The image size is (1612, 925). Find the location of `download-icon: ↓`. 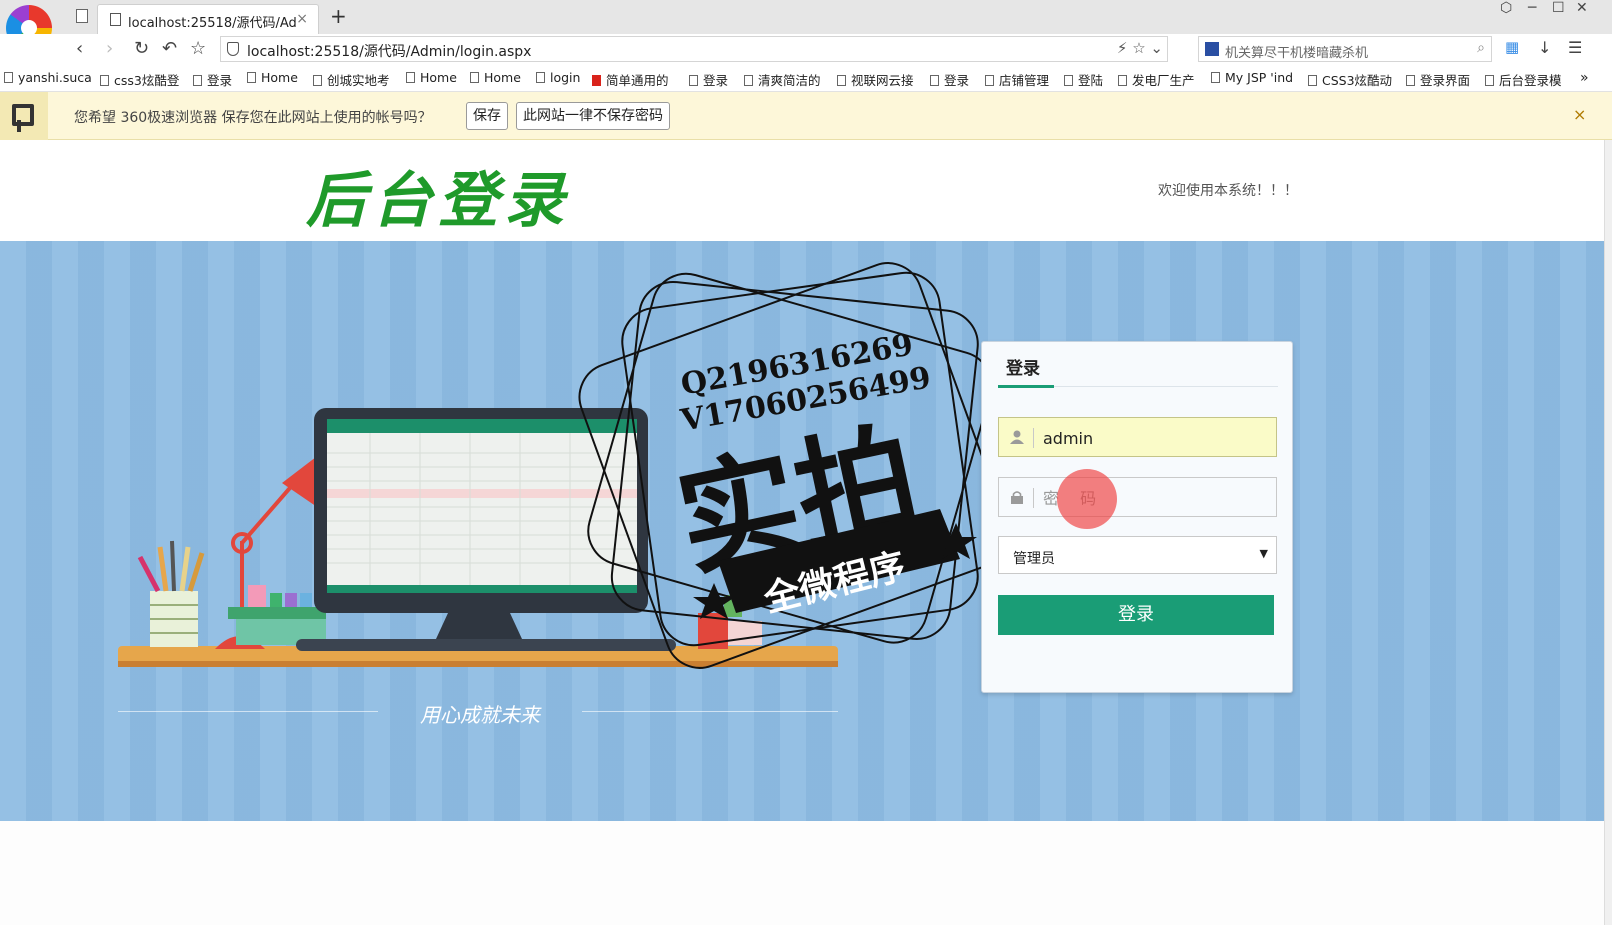

download-icon: ↓ is located at coordinates (1544, 47).